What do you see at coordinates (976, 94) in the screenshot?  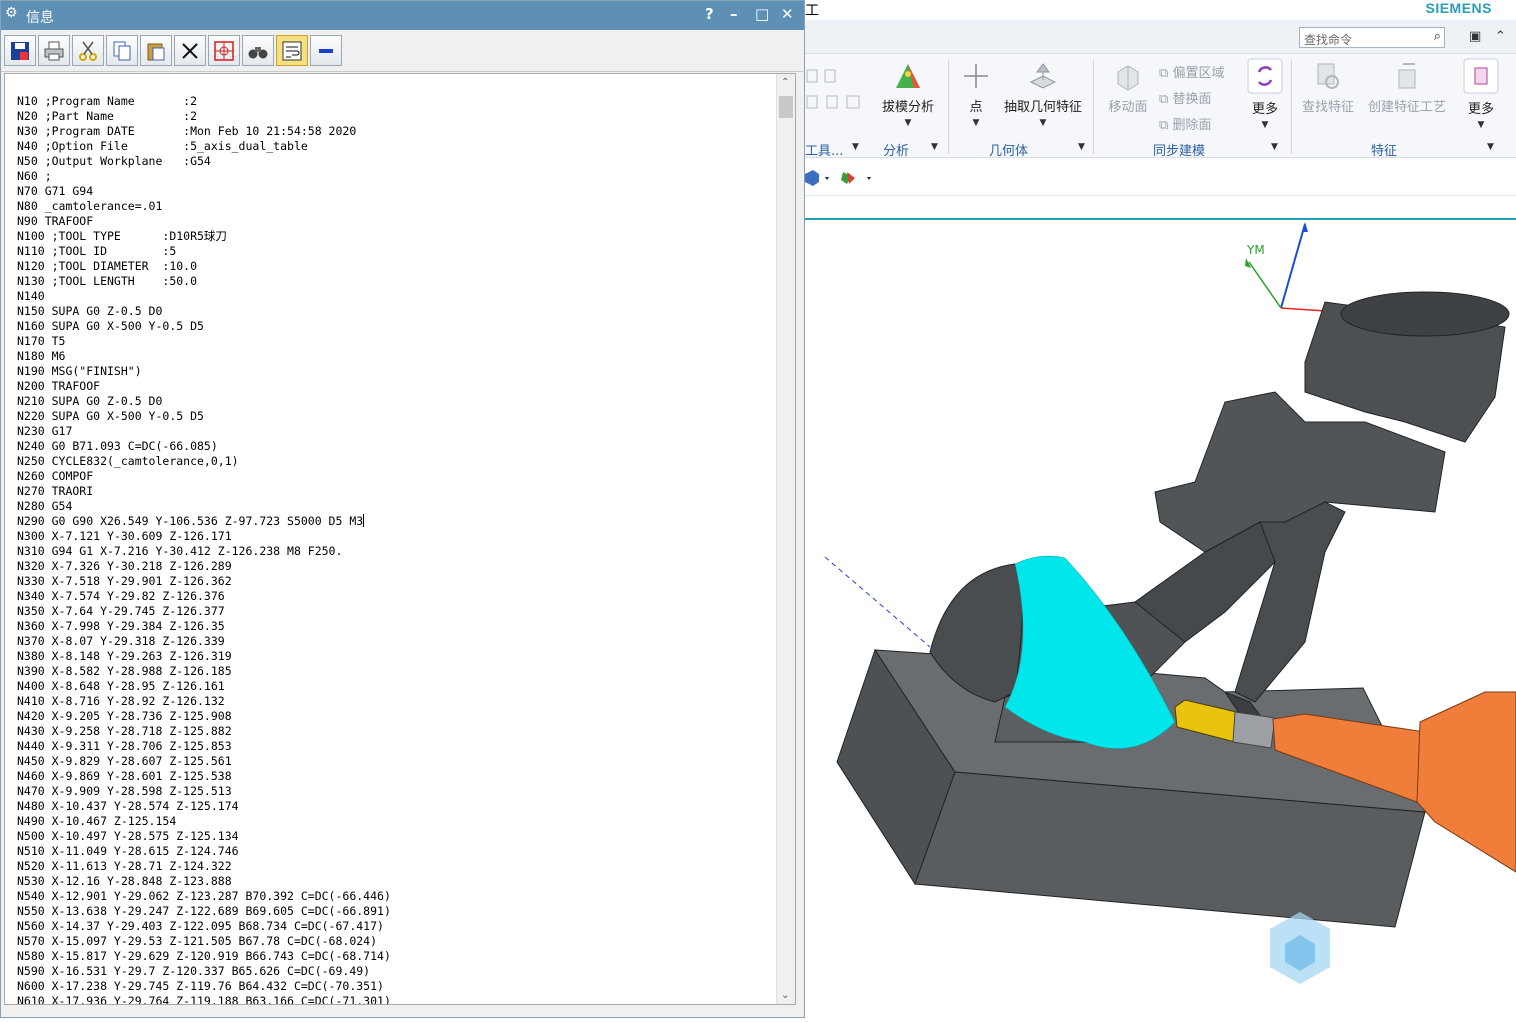 I see `point-button: 点 ▼` at bounding box center [976, 94].